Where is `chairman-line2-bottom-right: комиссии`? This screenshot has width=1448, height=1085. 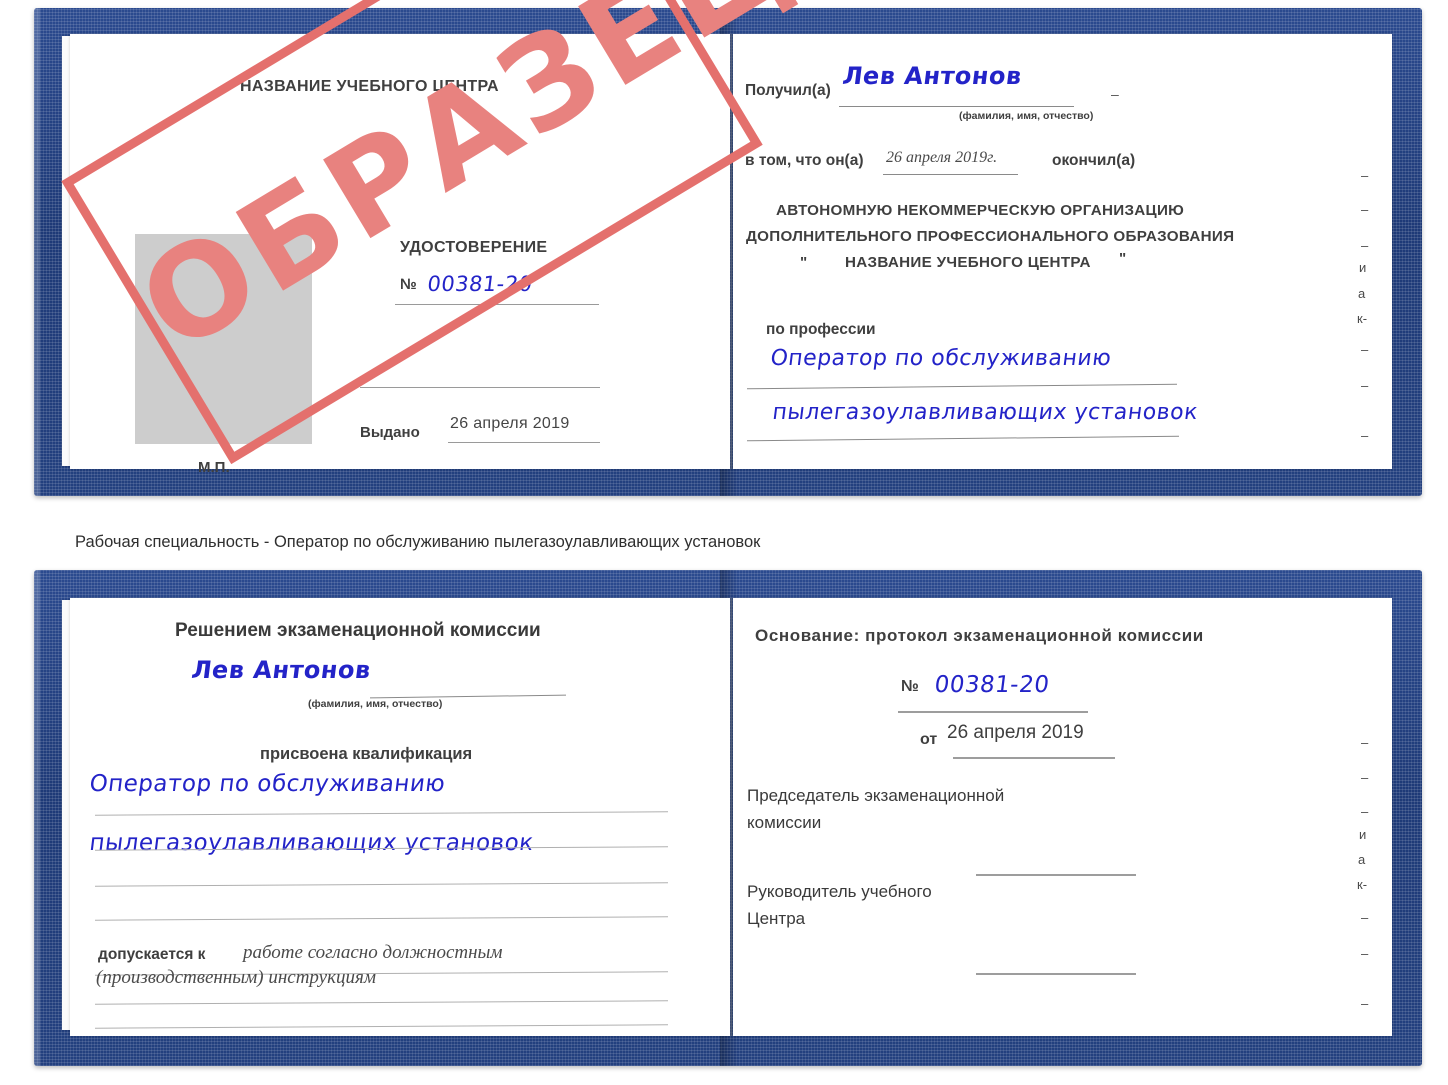
chairman-line2-bottom-right: комиссии is located at coordinates (784, 822).